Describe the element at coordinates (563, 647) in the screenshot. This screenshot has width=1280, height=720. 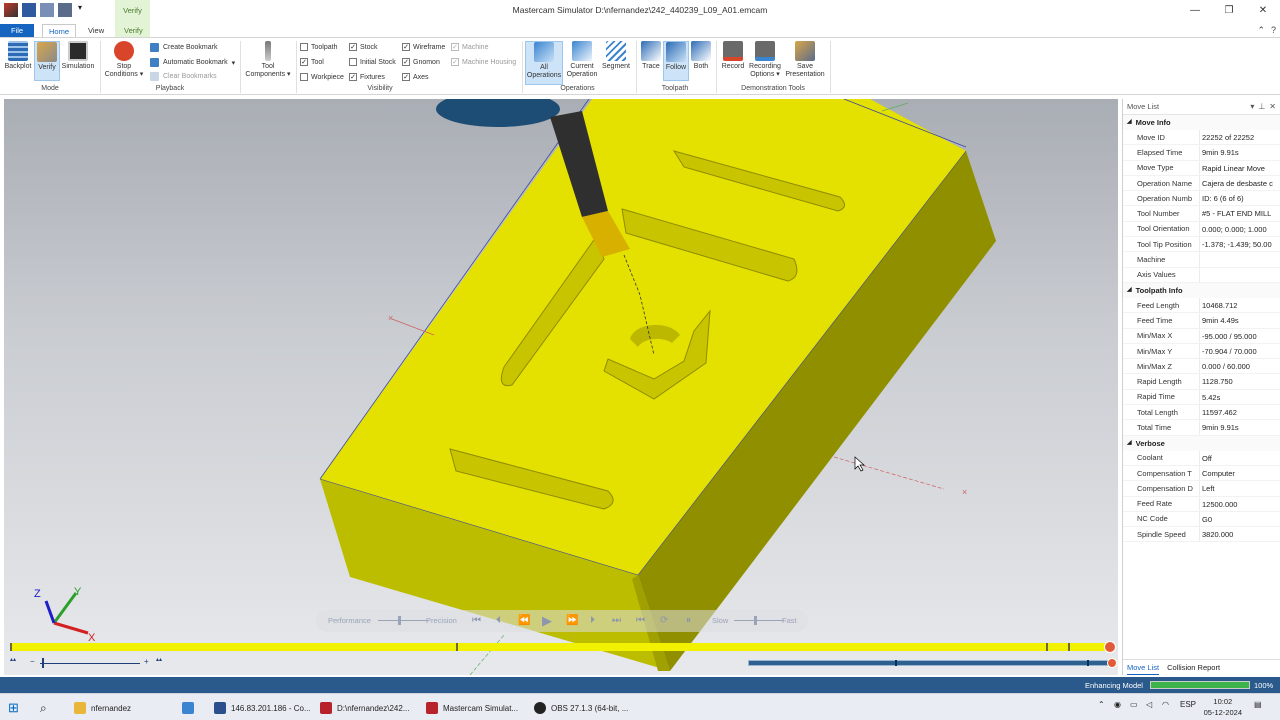
I see `simulation-timeline` at that location.